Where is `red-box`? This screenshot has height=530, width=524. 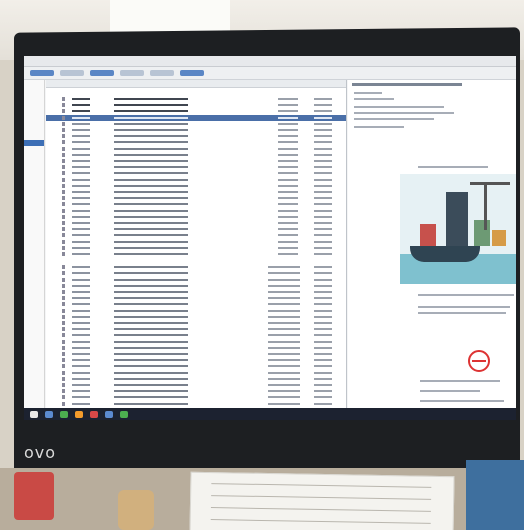
red-box is located at coordinates (34, 496).